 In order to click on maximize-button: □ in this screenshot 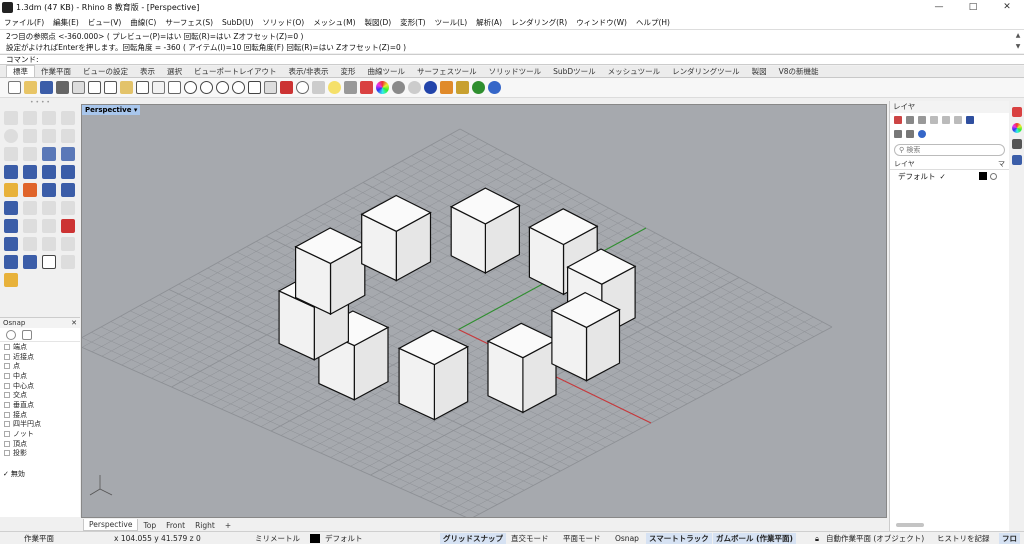, I will do `click(973, 7)`.